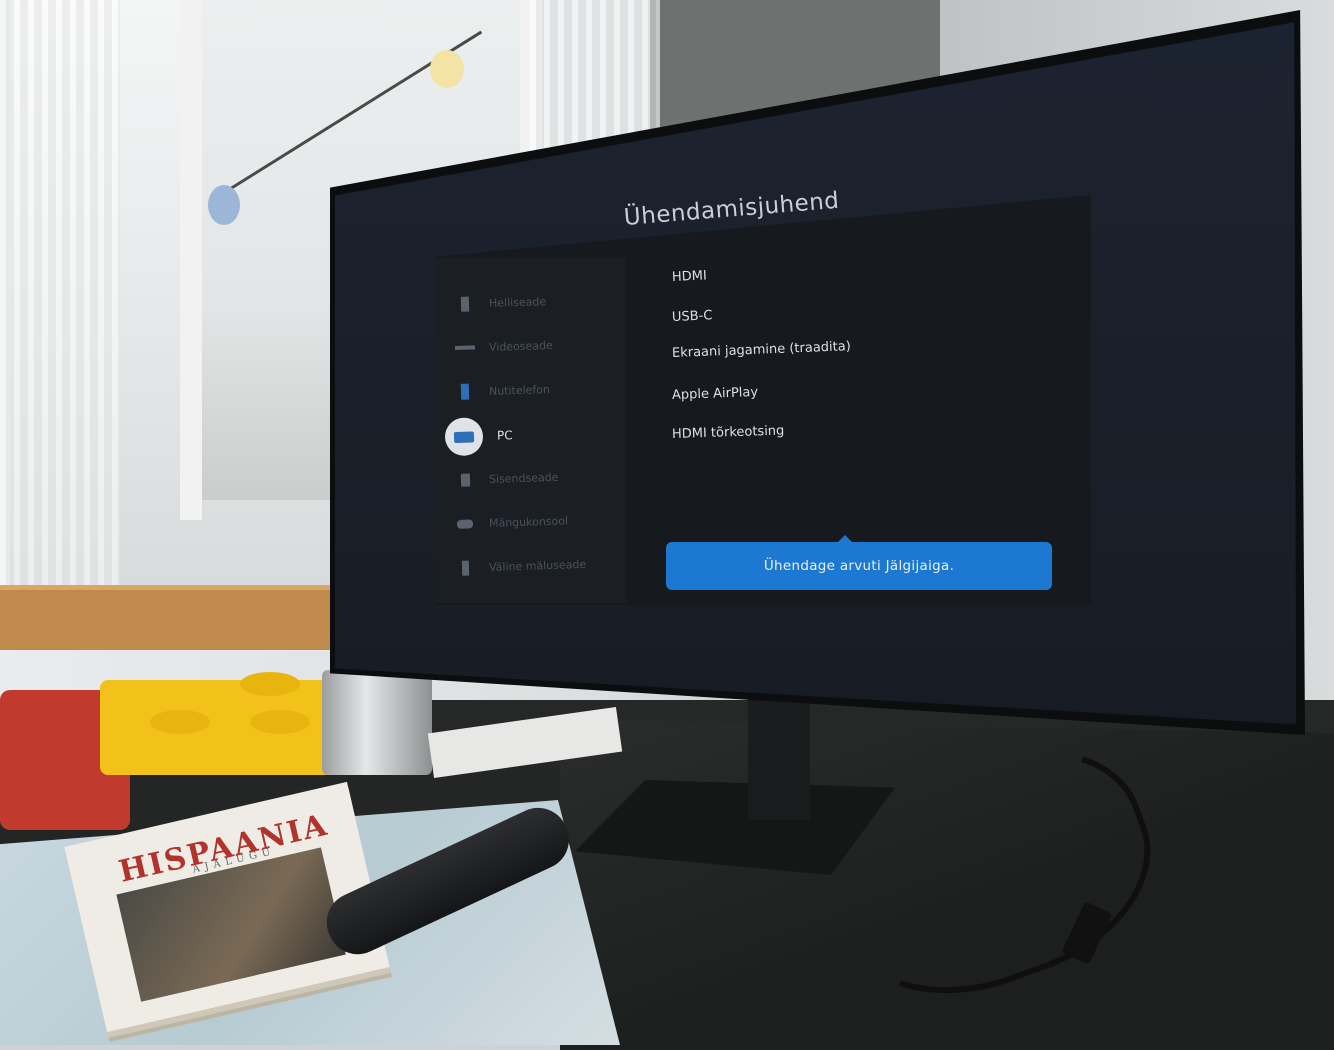 The width and height of the screenshot is (1334, 1050). I want to click on option-hdmi: HDMI, so click(689, 276).